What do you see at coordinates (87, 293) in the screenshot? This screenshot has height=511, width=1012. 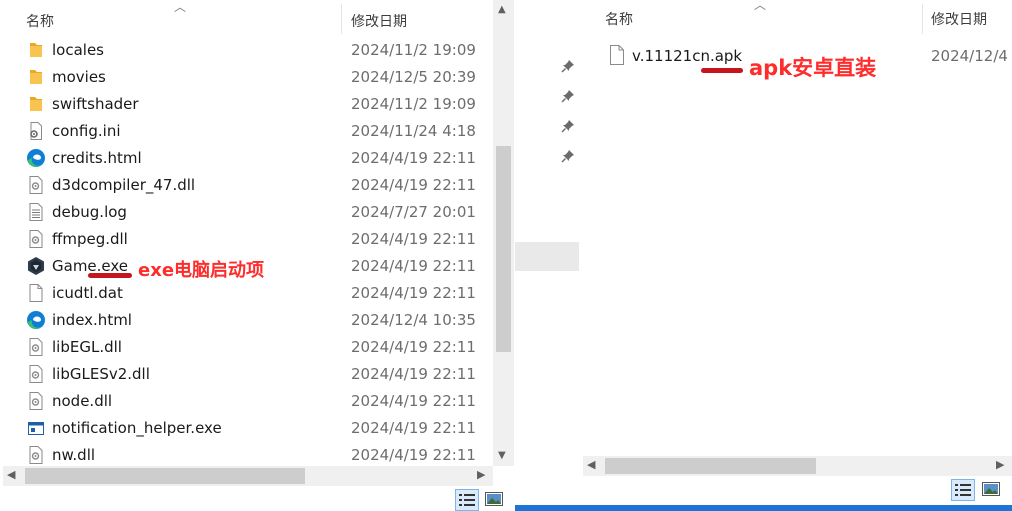 I see `file-name: icudtl.dat` at bounding box center [87, 293].